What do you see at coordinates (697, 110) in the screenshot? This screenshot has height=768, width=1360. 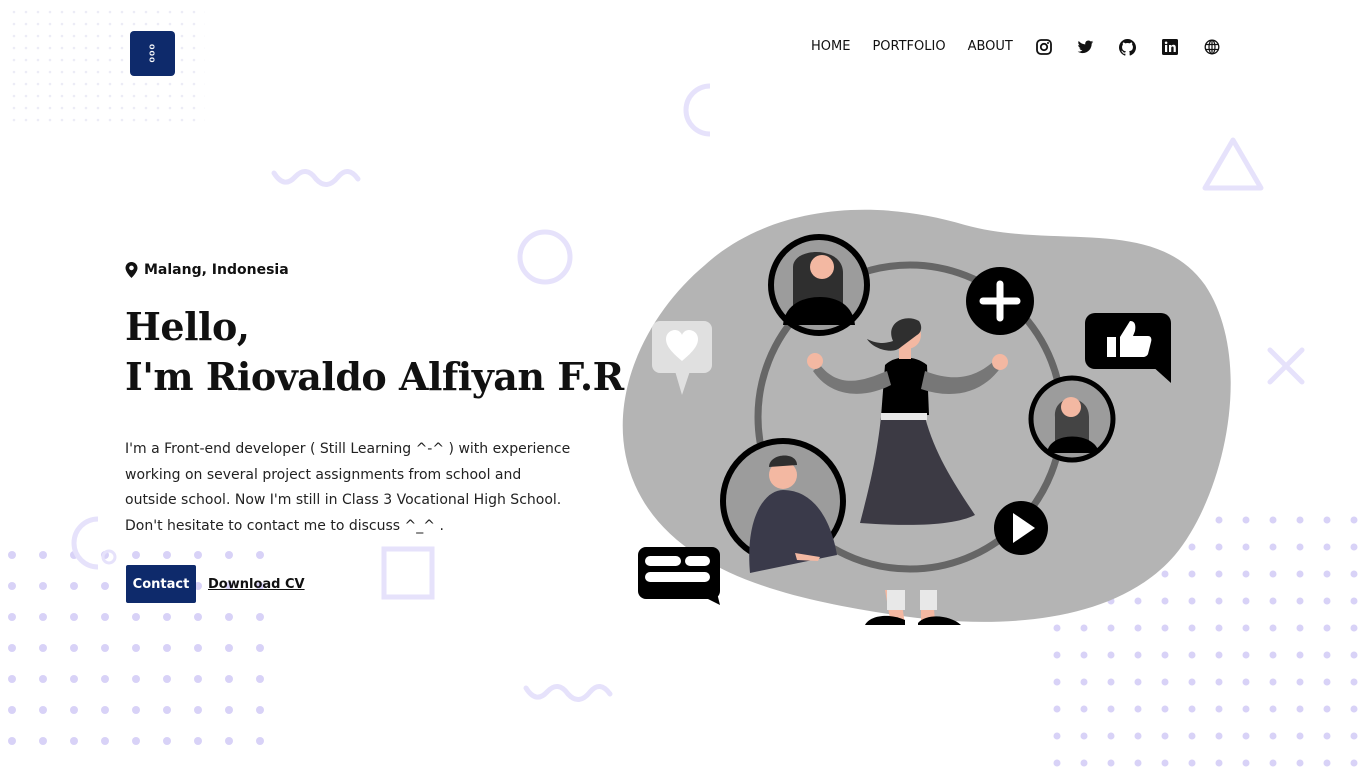 I see `deco-arc` at bounding box center [697, 110].